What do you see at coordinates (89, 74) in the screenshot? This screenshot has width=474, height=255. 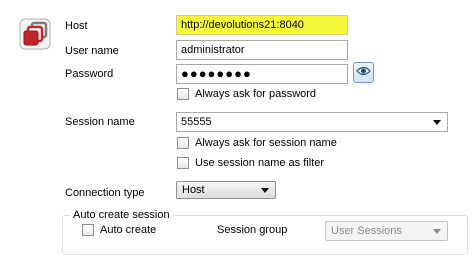 I see `password-label: Password` at bounding box center [89, 74].